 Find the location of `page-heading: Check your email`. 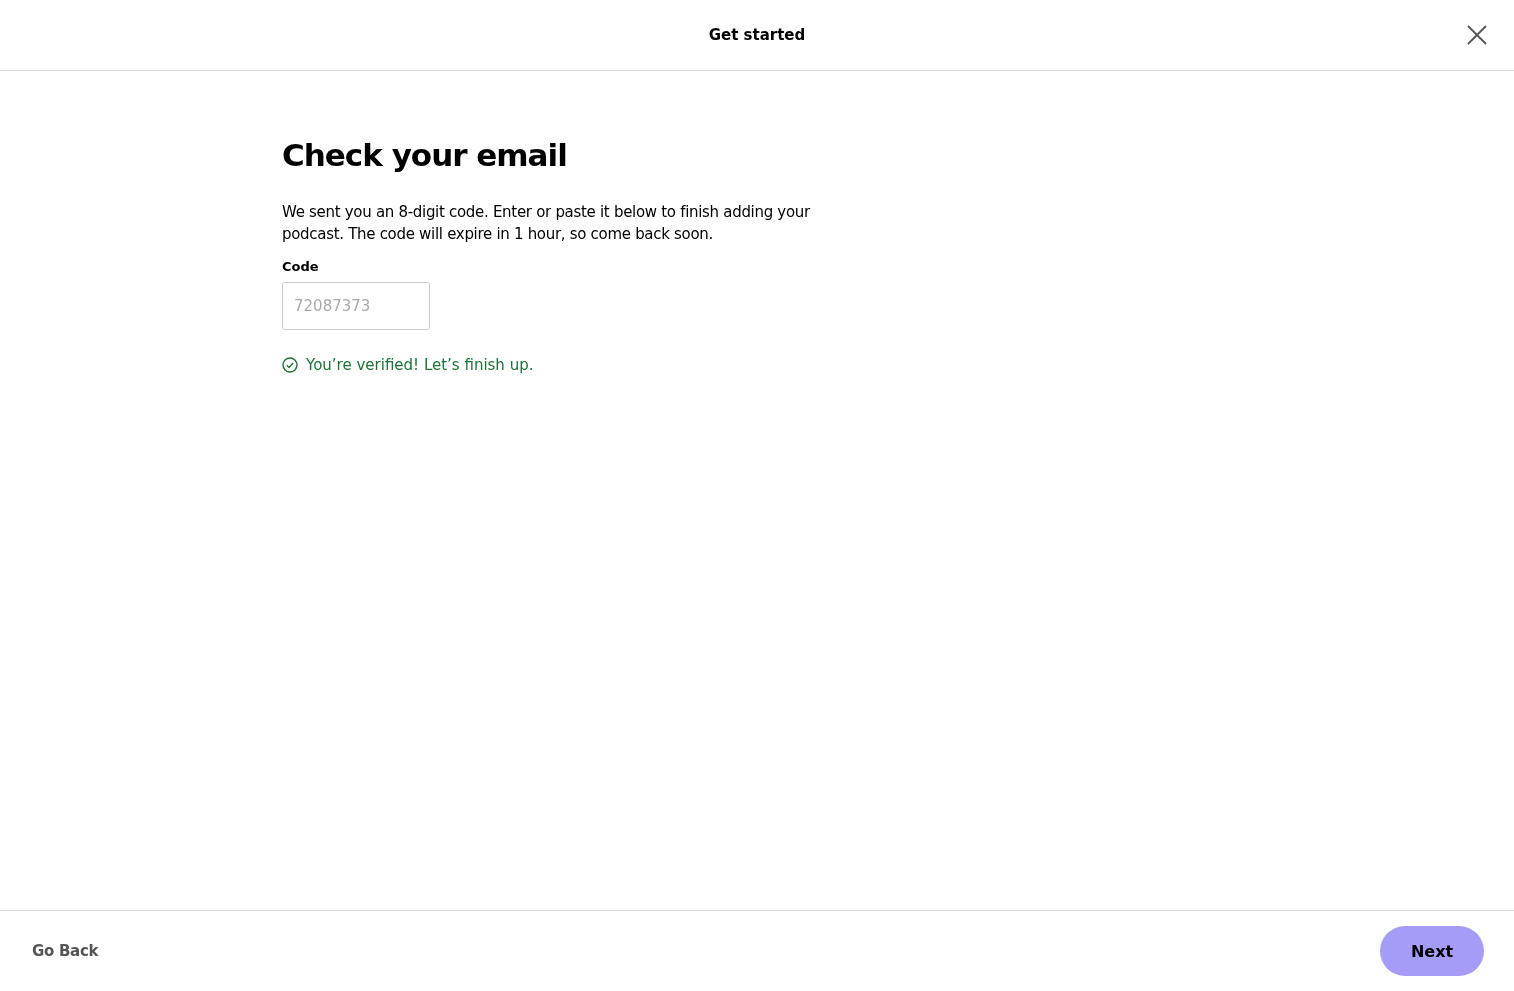

page-heading: Check your email is located at coordinates (425, 155).